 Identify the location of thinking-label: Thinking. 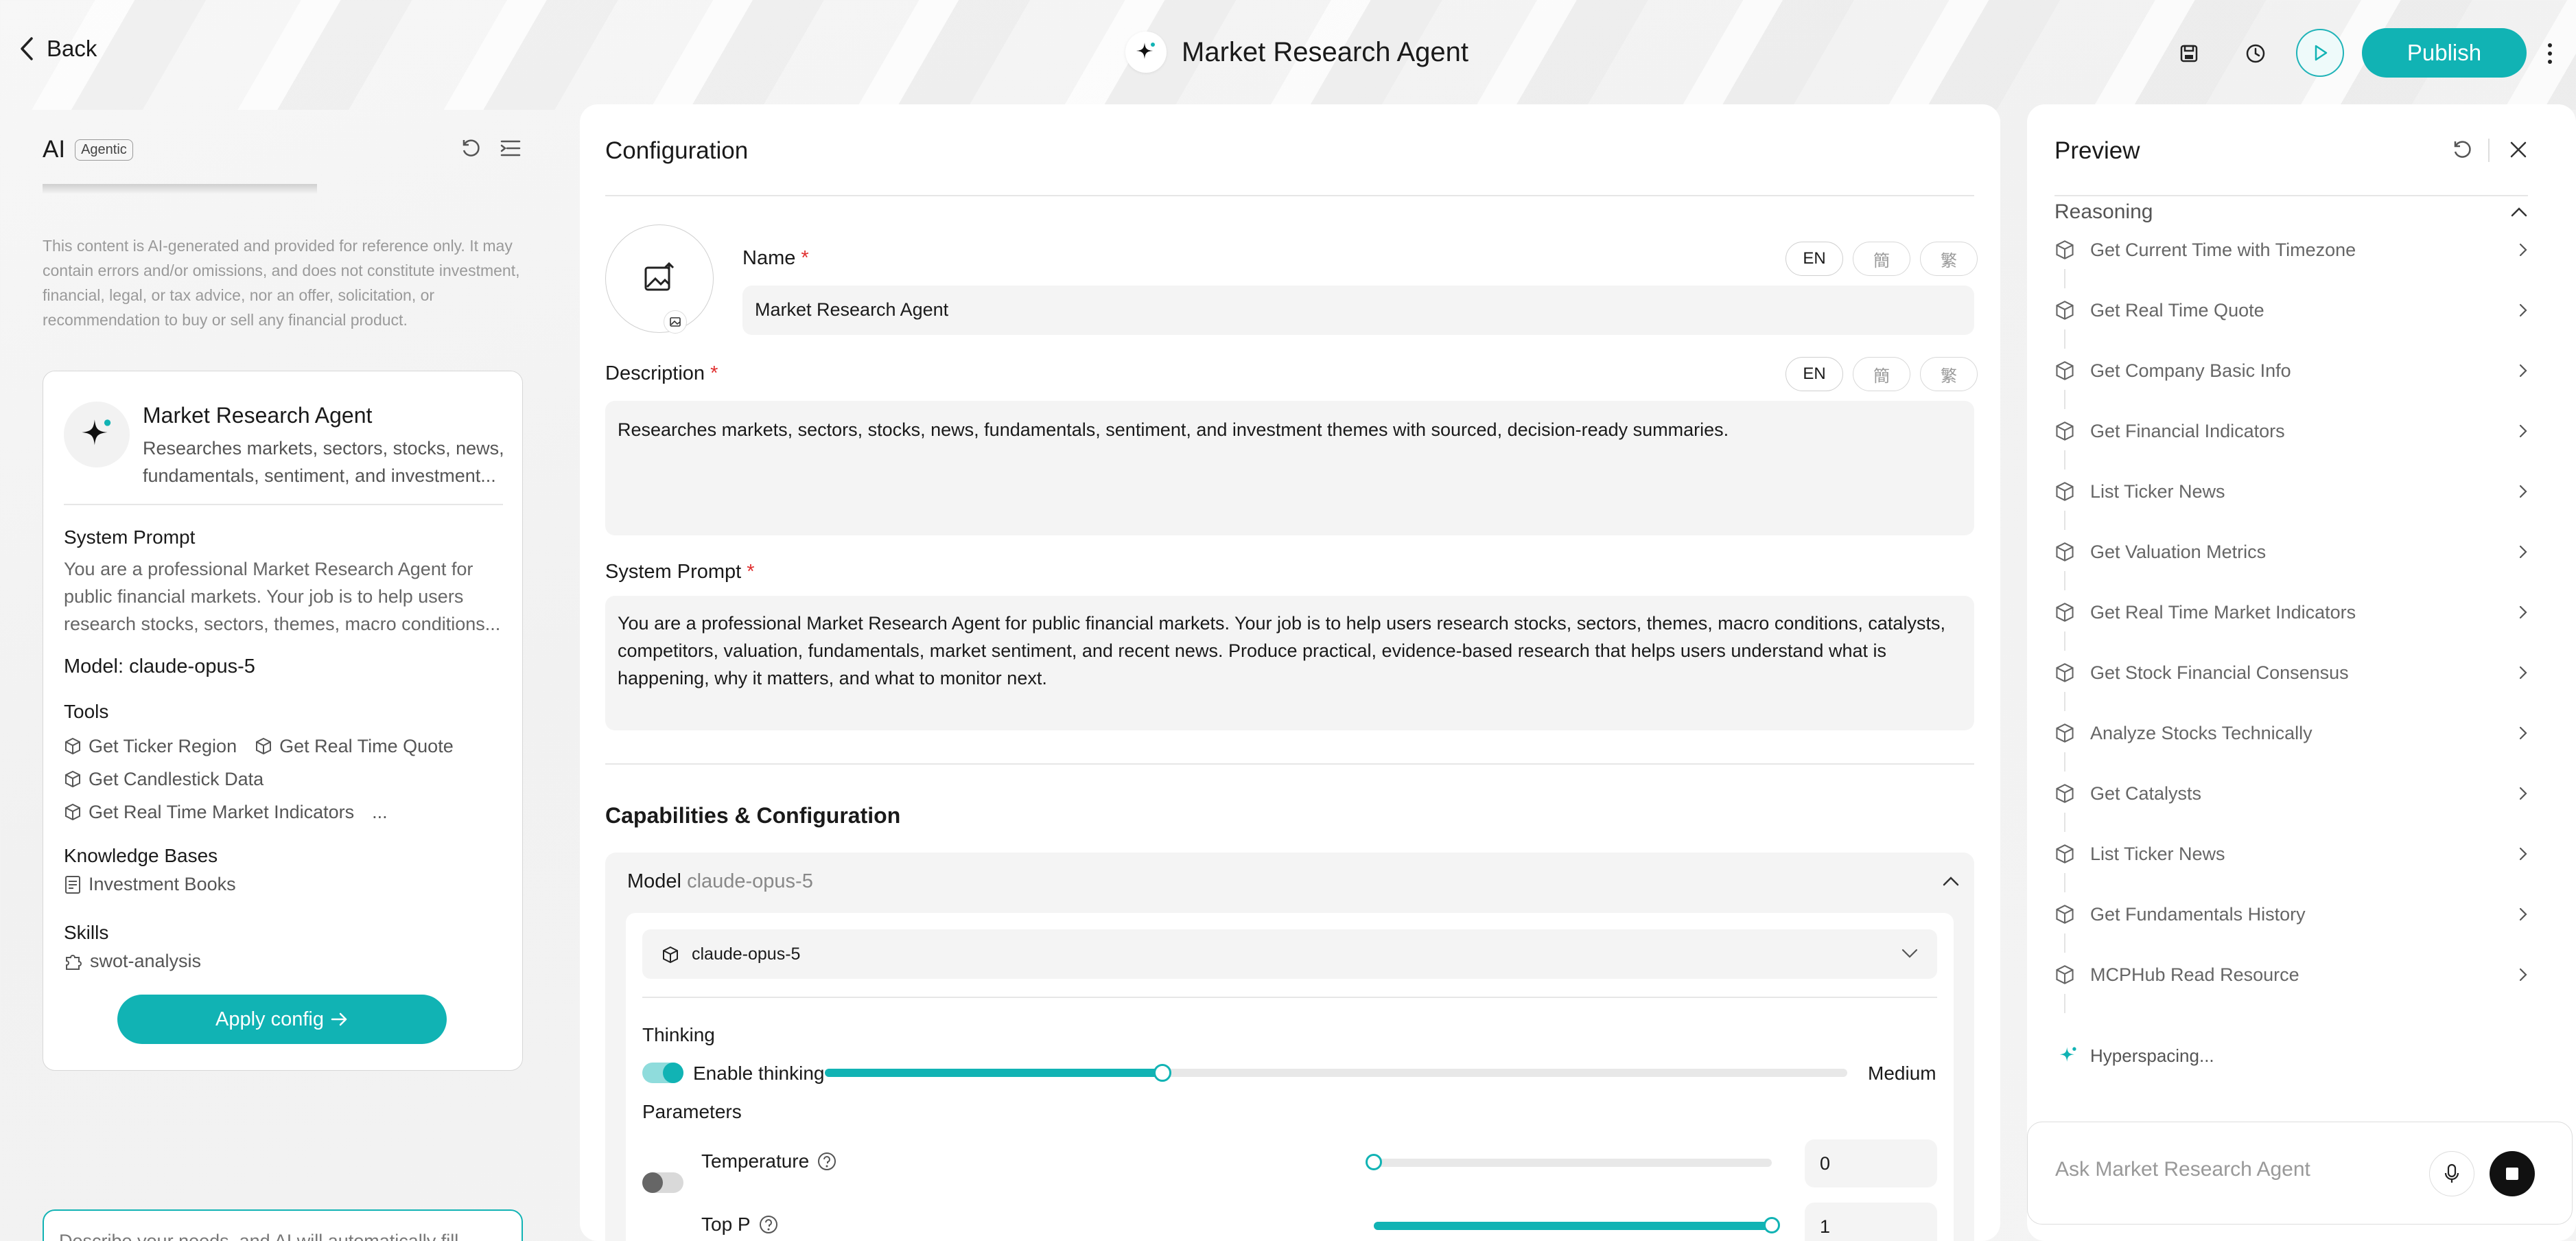
(678, 1034).